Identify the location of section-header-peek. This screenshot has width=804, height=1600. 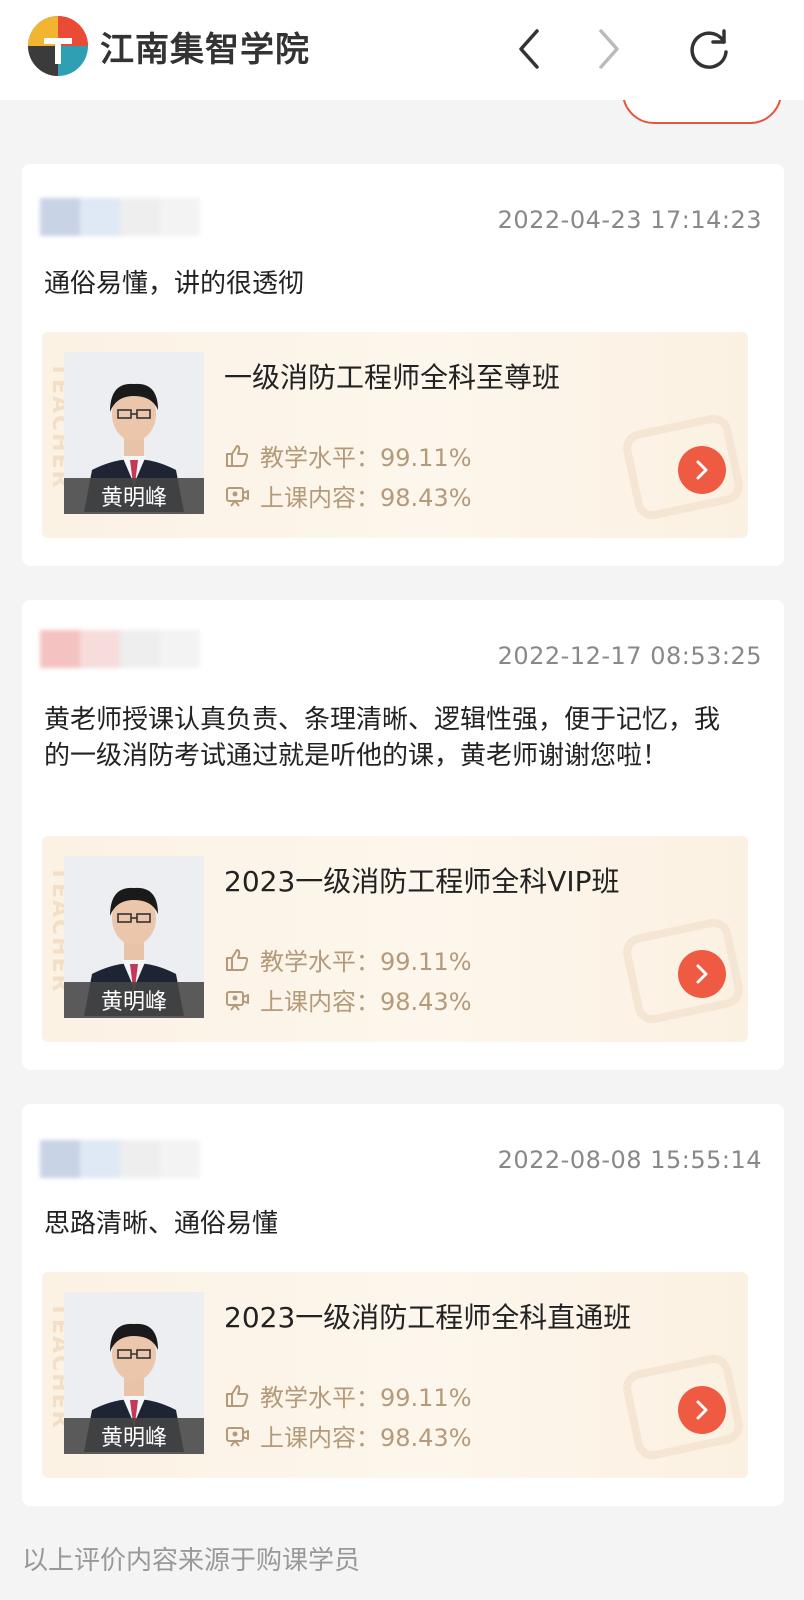
(402, 120).